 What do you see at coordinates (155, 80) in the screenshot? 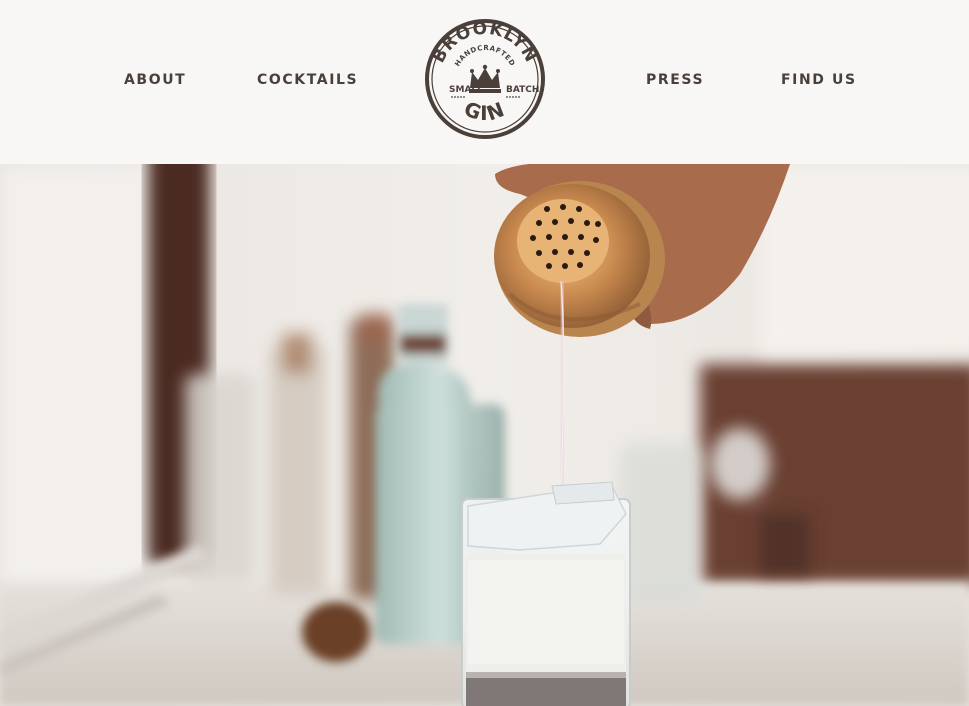
I see `nav-link-about: ABOUT` at bounding box center [155, 80].